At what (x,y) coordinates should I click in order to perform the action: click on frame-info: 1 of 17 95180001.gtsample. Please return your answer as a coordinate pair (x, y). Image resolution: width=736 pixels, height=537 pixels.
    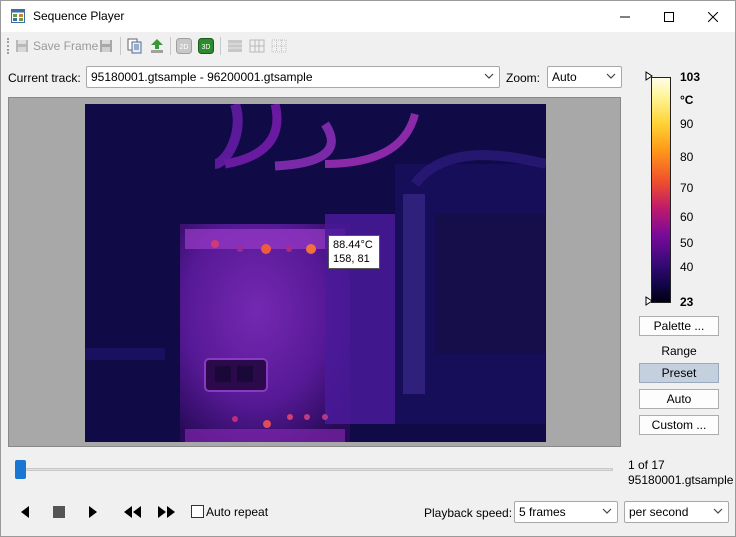
    Looking at the image, I should click on (680, 473).